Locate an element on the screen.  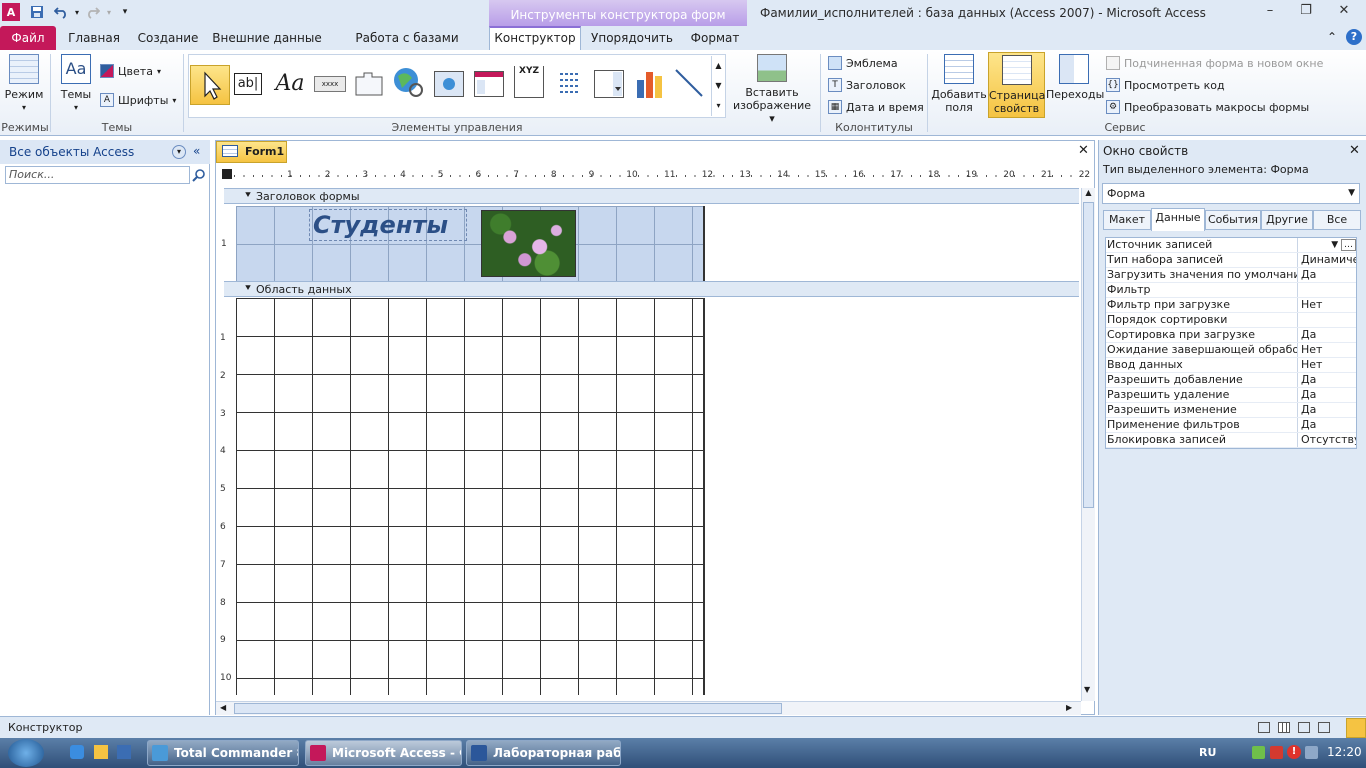
tray-network-icon is located at coordinates (1258, 752).